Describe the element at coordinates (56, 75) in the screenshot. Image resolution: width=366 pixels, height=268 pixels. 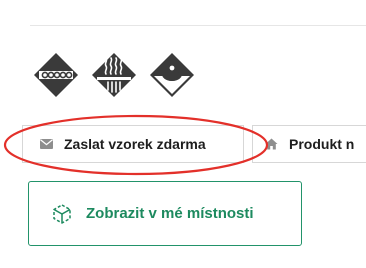
I see `heating-cable-icon` at that location.